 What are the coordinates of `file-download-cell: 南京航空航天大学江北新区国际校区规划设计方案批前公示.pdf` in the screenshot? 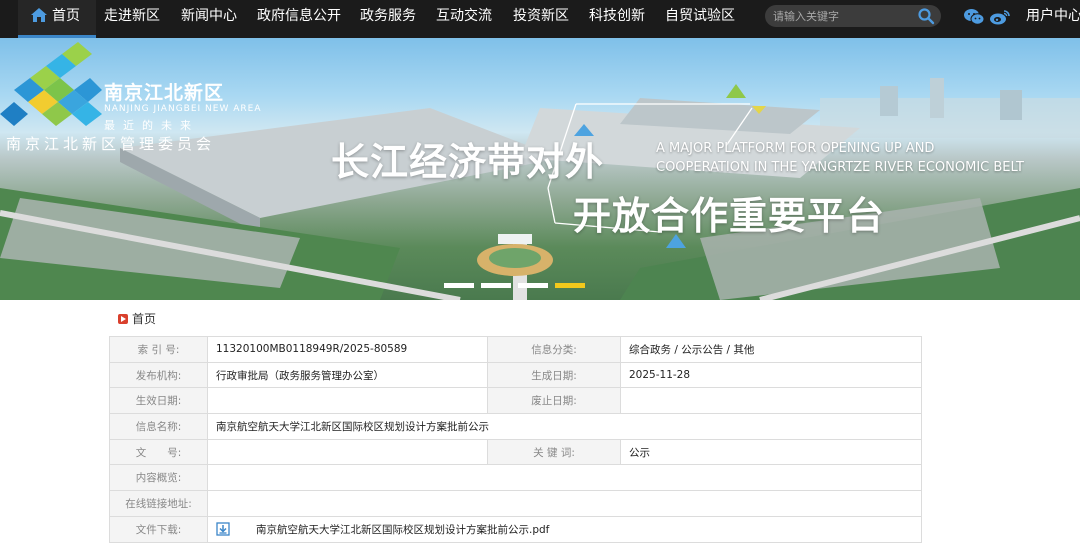 It's located at (564, 529).